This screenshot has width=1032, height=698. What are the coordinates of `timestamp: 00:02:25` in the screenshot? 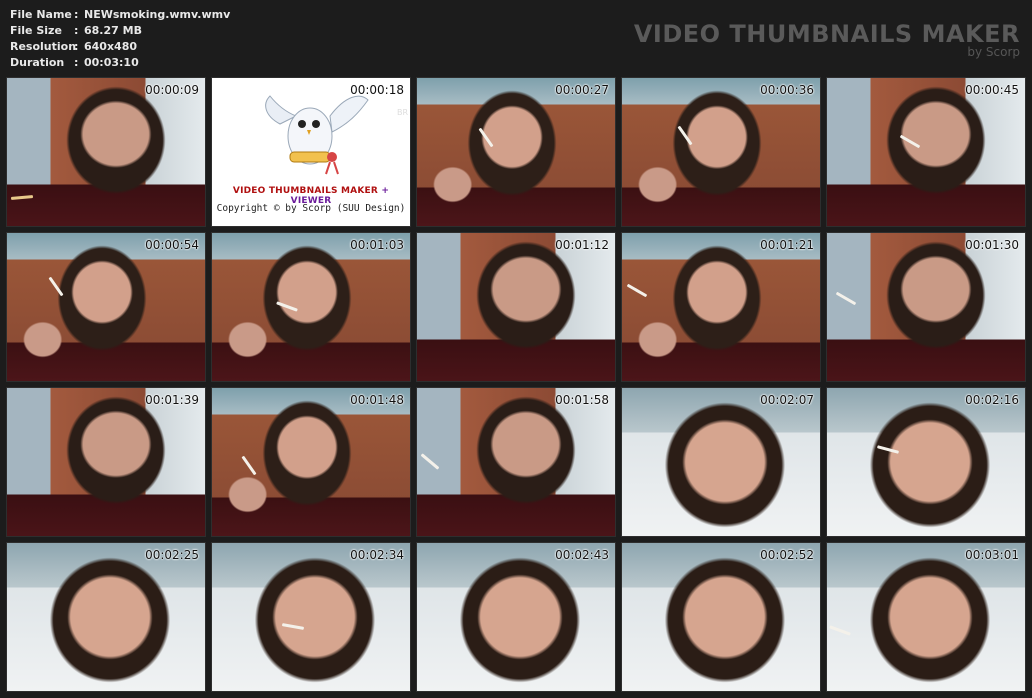 It's located at (172, 555).